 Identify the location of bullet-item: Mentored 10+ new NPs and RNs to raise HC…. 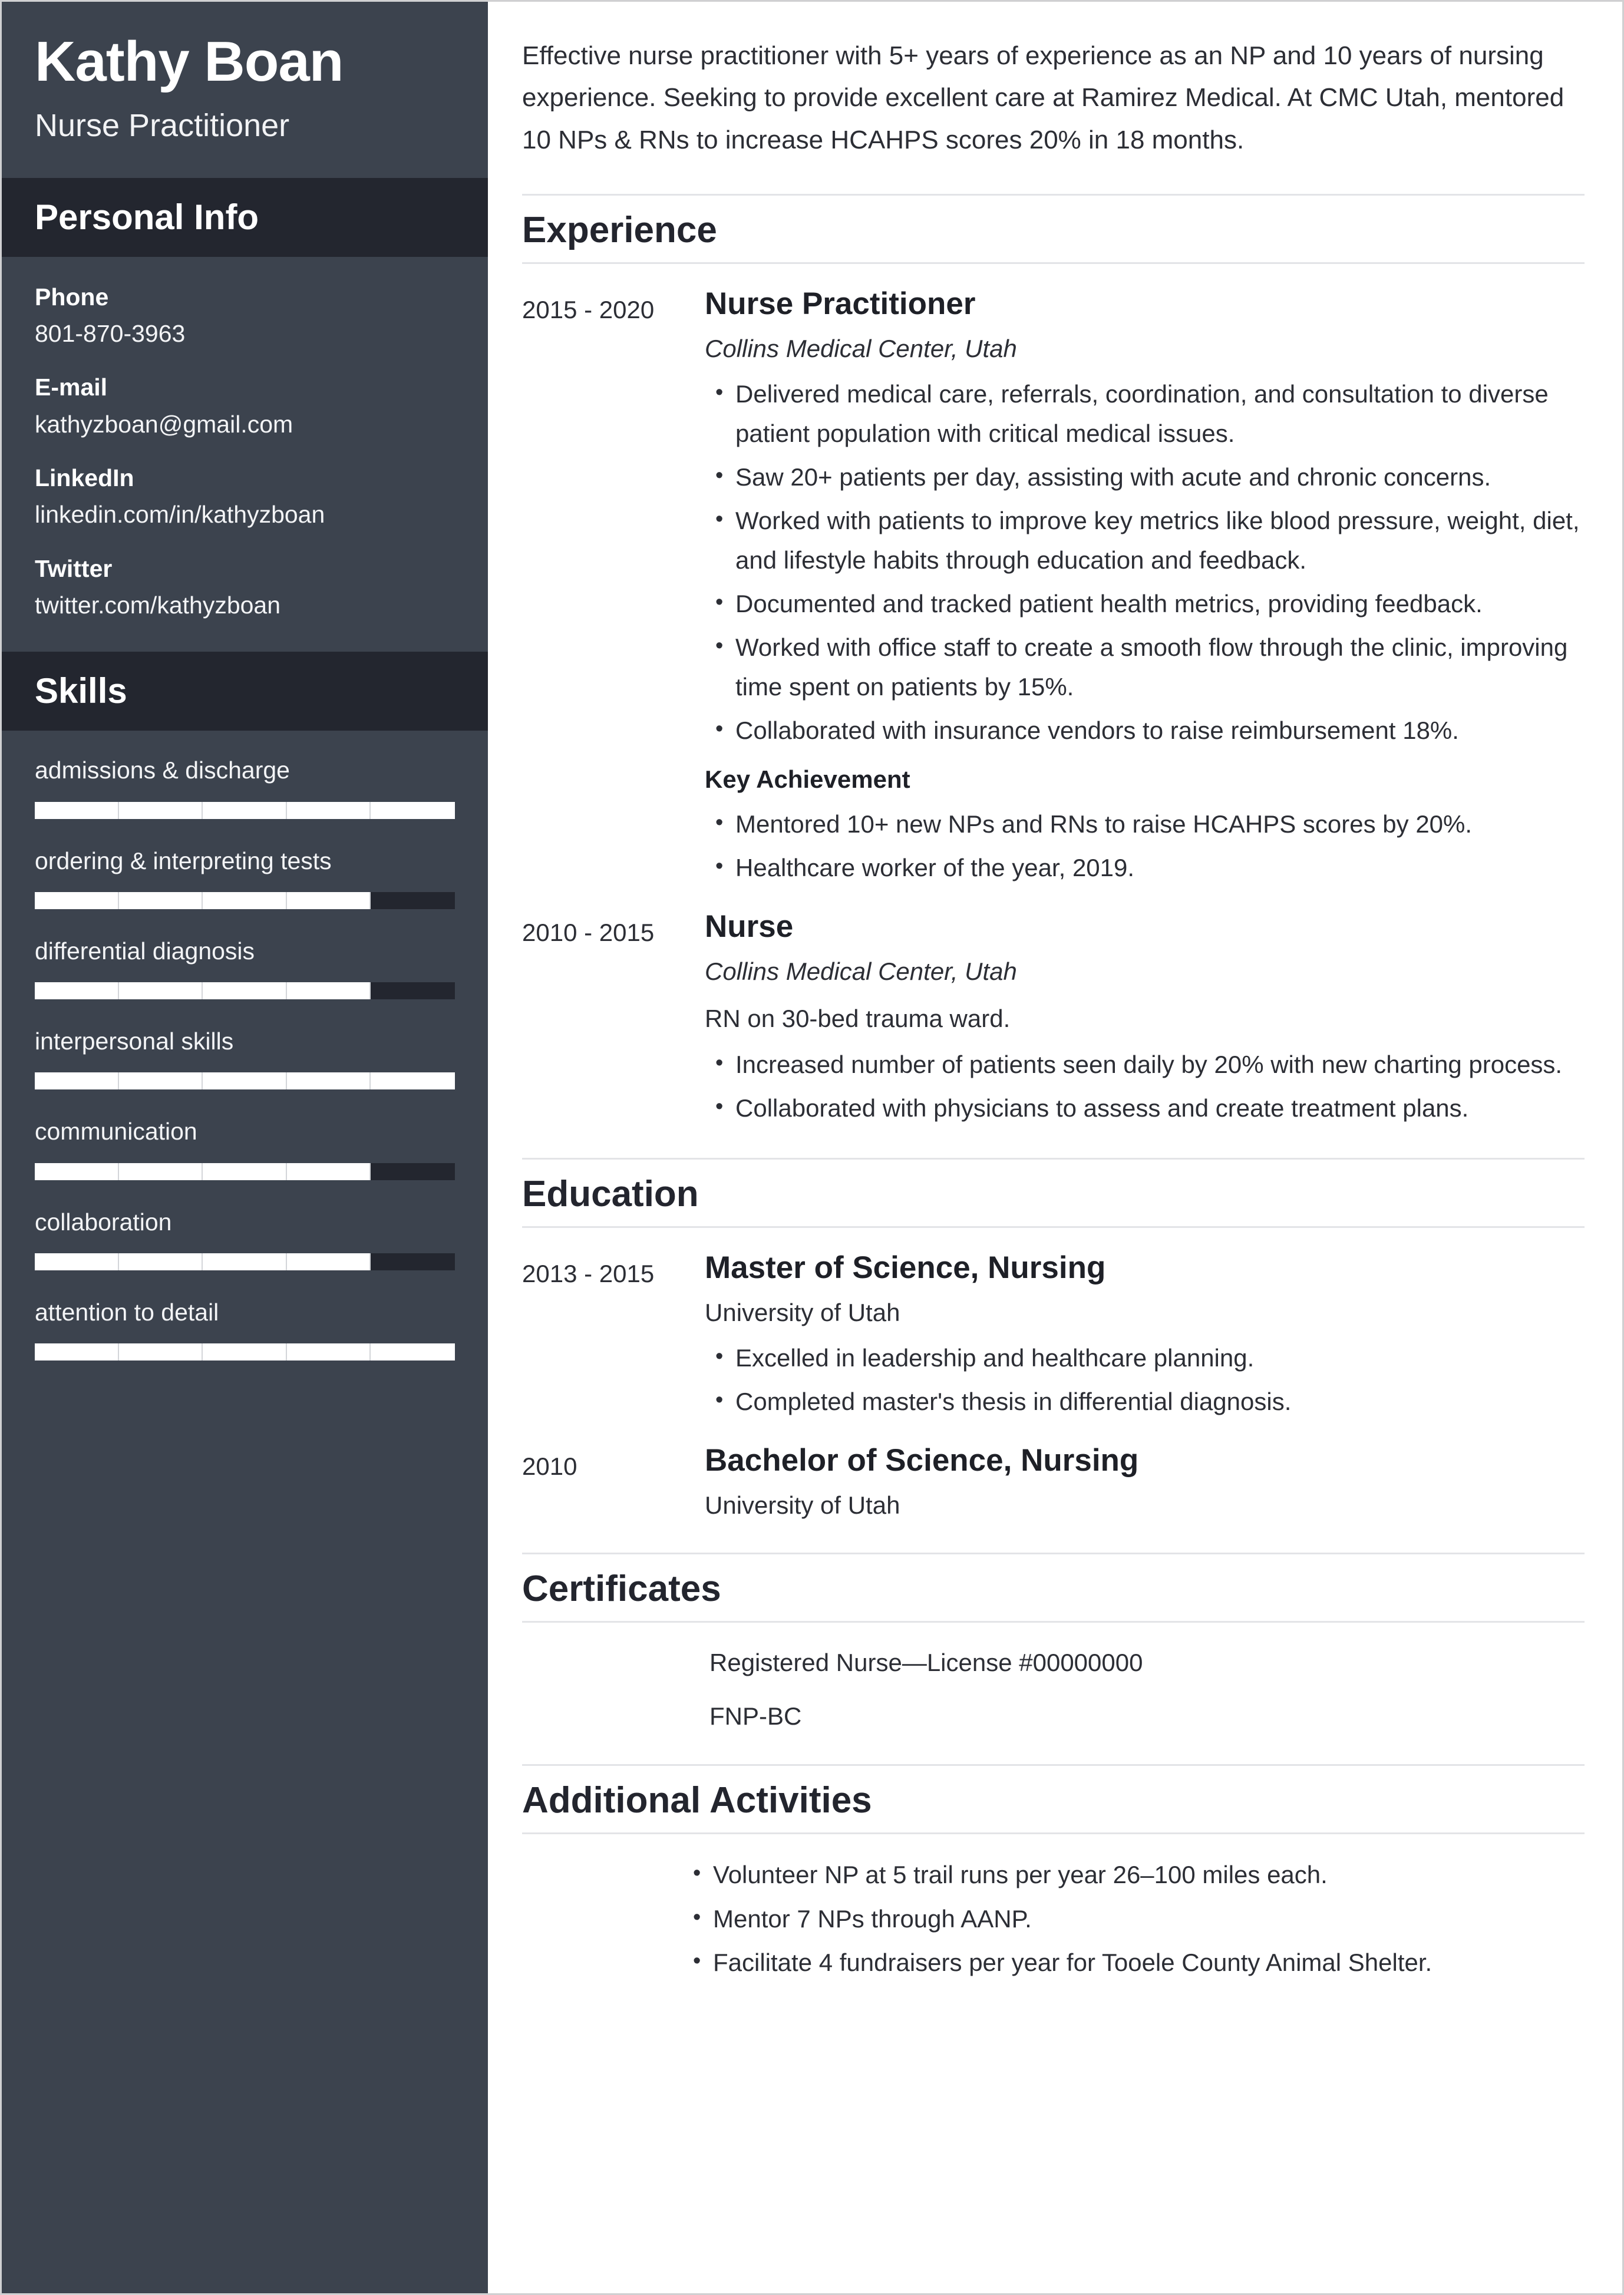
(1150, 824).